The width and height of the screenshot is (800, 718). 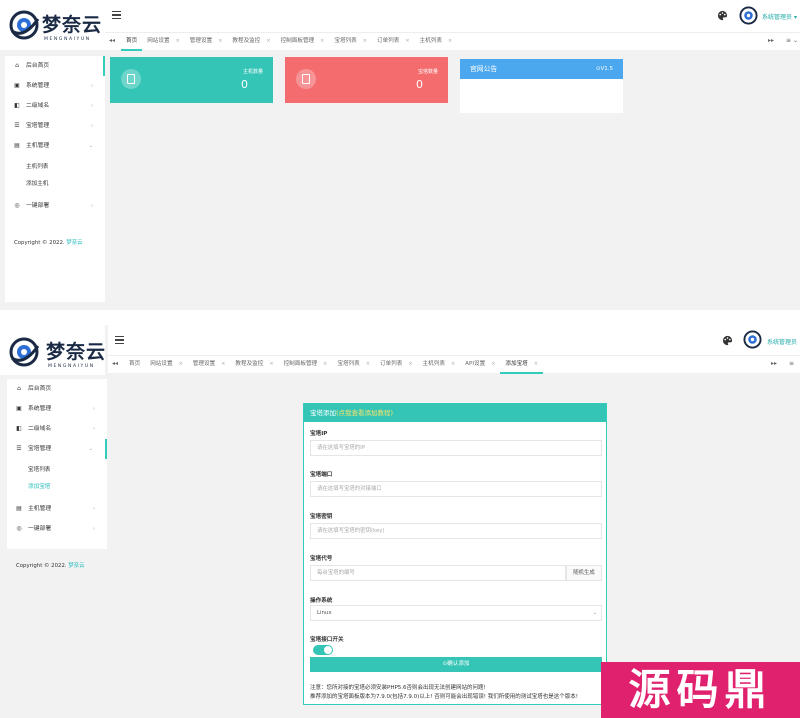 I want to click on sidebar-item: ☰ 宝塔管理 ⌄, so click(x=57, y=449).